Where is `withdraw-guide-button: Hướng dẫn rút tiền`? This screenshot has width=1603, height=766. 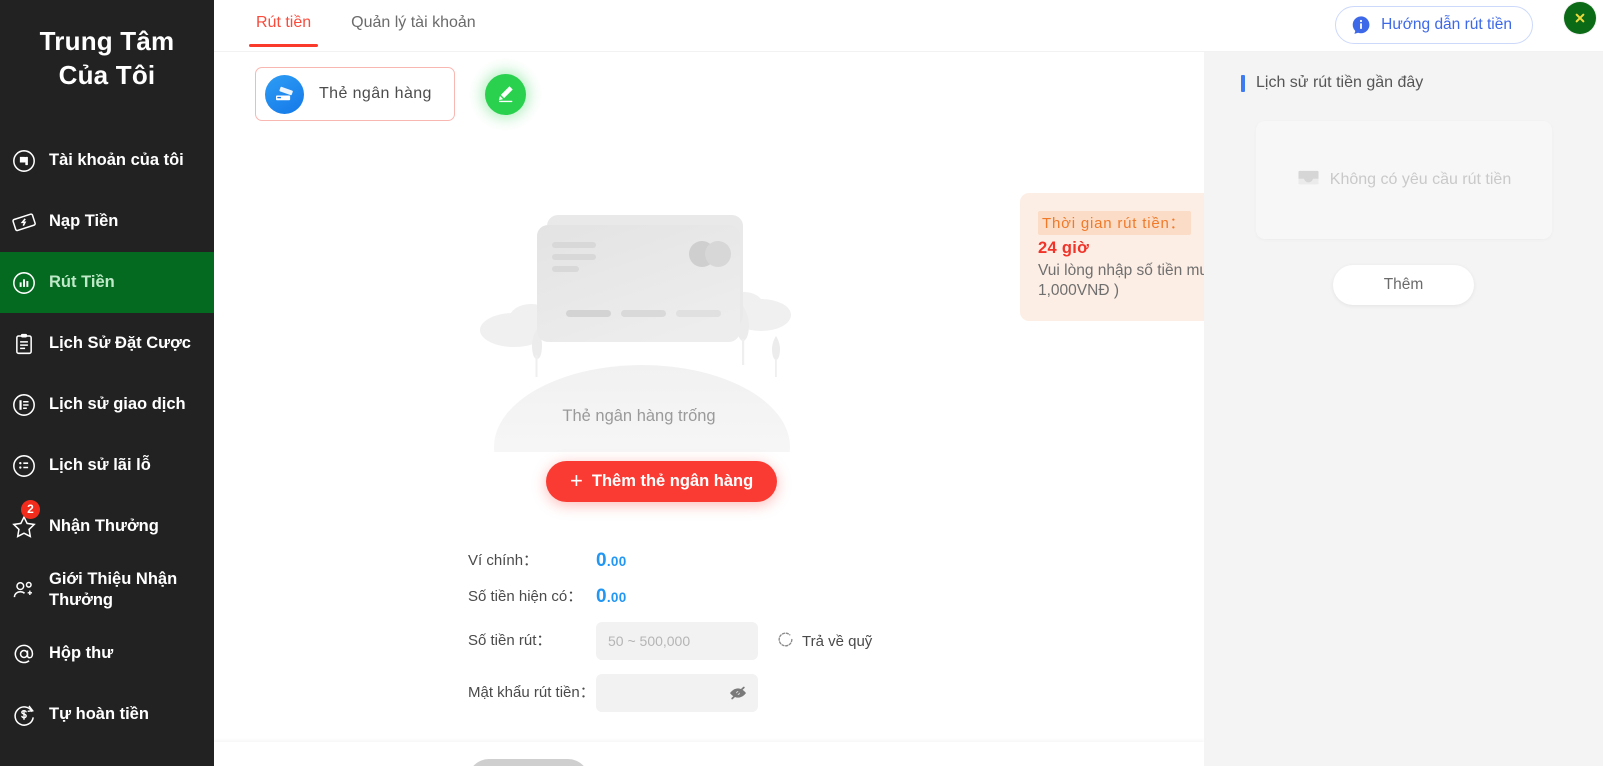 withdraw-guide-button: Hướng dẫn rút tiền is located at coordinates (1434, 25).